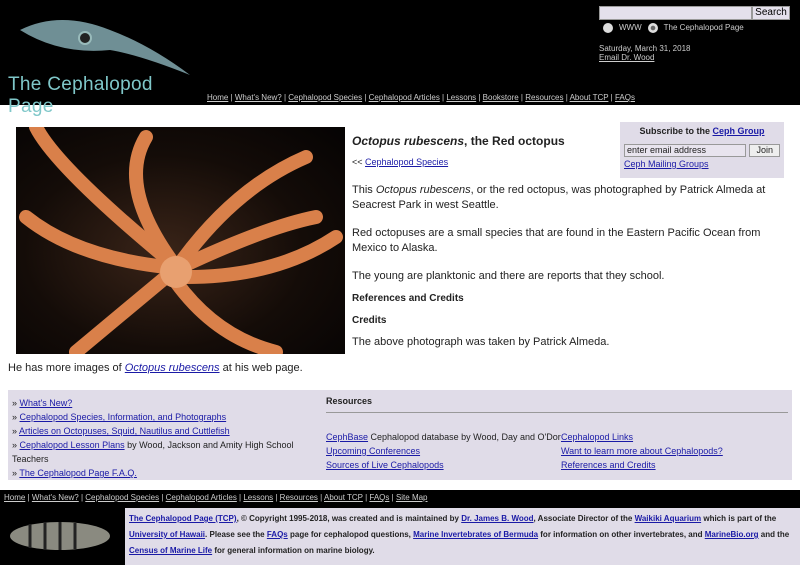 This screenshot has width=800, height=575. What do you see at coordinates (170, 550) in the screenshot?
I see `link-census: Census of Marine Life` at bounding box center [170, 550].